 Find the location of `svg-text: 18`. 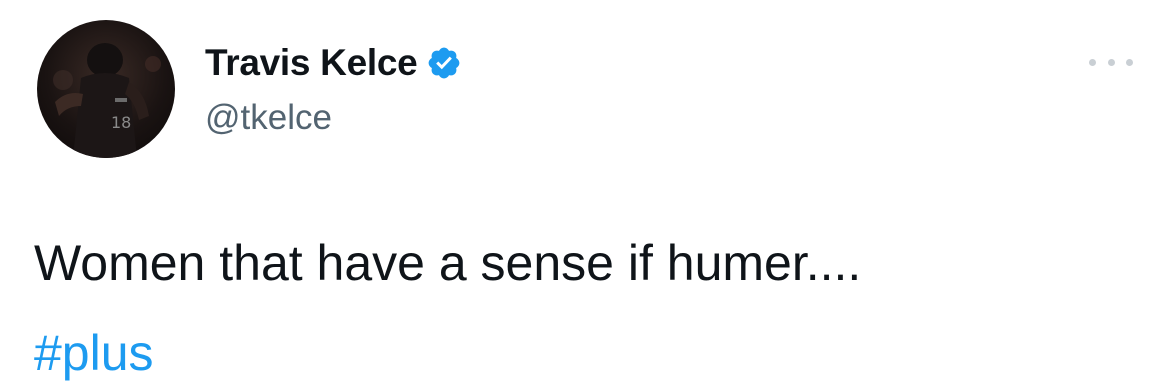

svg-text: 18 is located at coordinates (121, 122).